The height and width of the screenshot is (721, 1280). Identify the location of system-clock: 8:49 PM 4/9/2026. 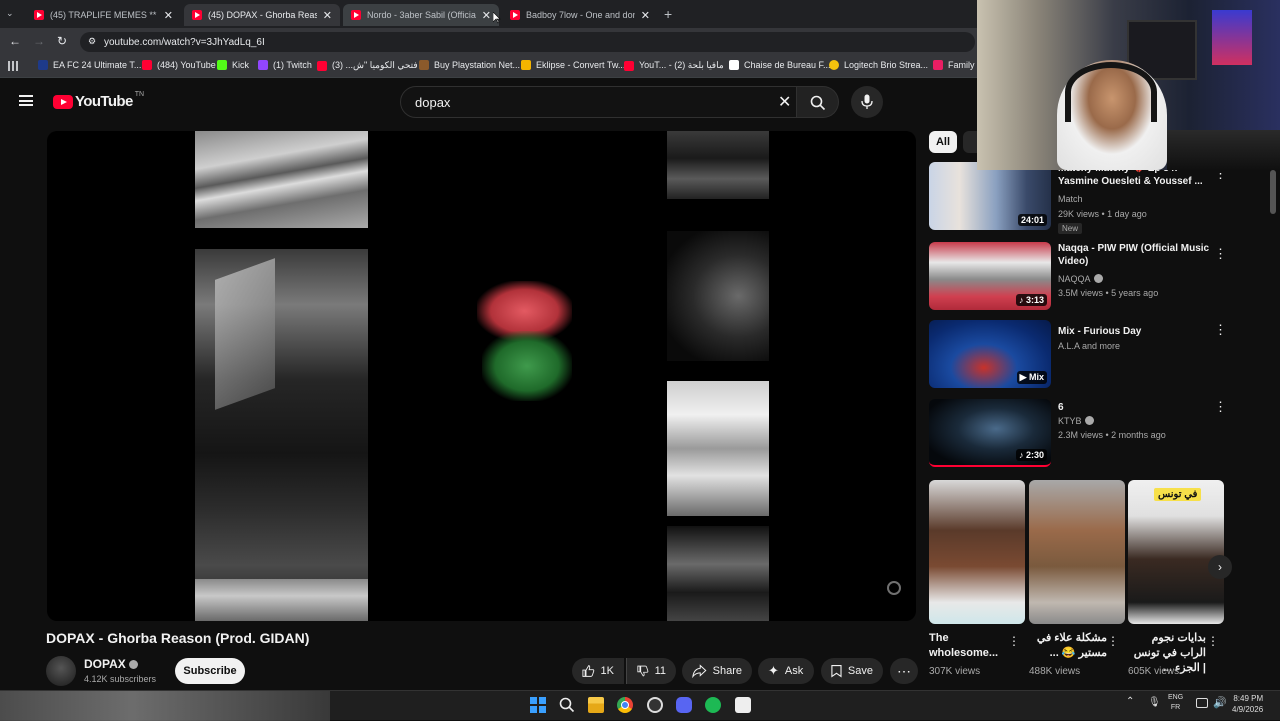
(1247, 704).